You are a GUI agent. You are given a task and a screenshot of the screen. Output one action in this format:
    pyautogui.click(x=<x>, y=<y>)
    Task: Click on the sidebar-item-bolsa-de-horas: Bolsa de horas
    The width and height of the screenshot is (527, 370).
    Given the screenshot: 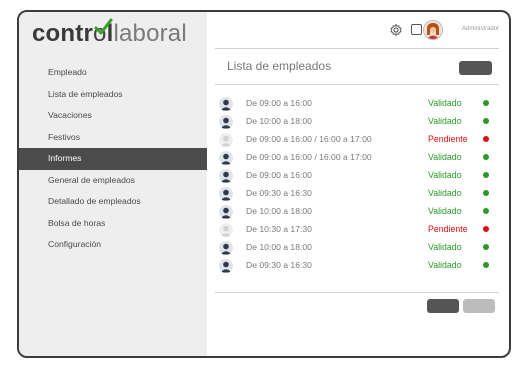 What is the action you would take?
    pyautogui.click(x=113, y=224)
    